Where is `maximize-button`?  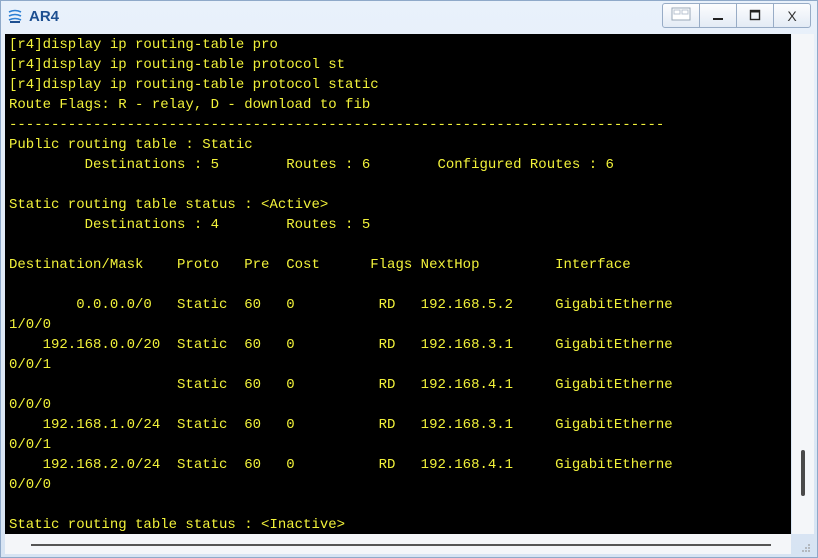 maximize-button is located at coordinates (755, 15).